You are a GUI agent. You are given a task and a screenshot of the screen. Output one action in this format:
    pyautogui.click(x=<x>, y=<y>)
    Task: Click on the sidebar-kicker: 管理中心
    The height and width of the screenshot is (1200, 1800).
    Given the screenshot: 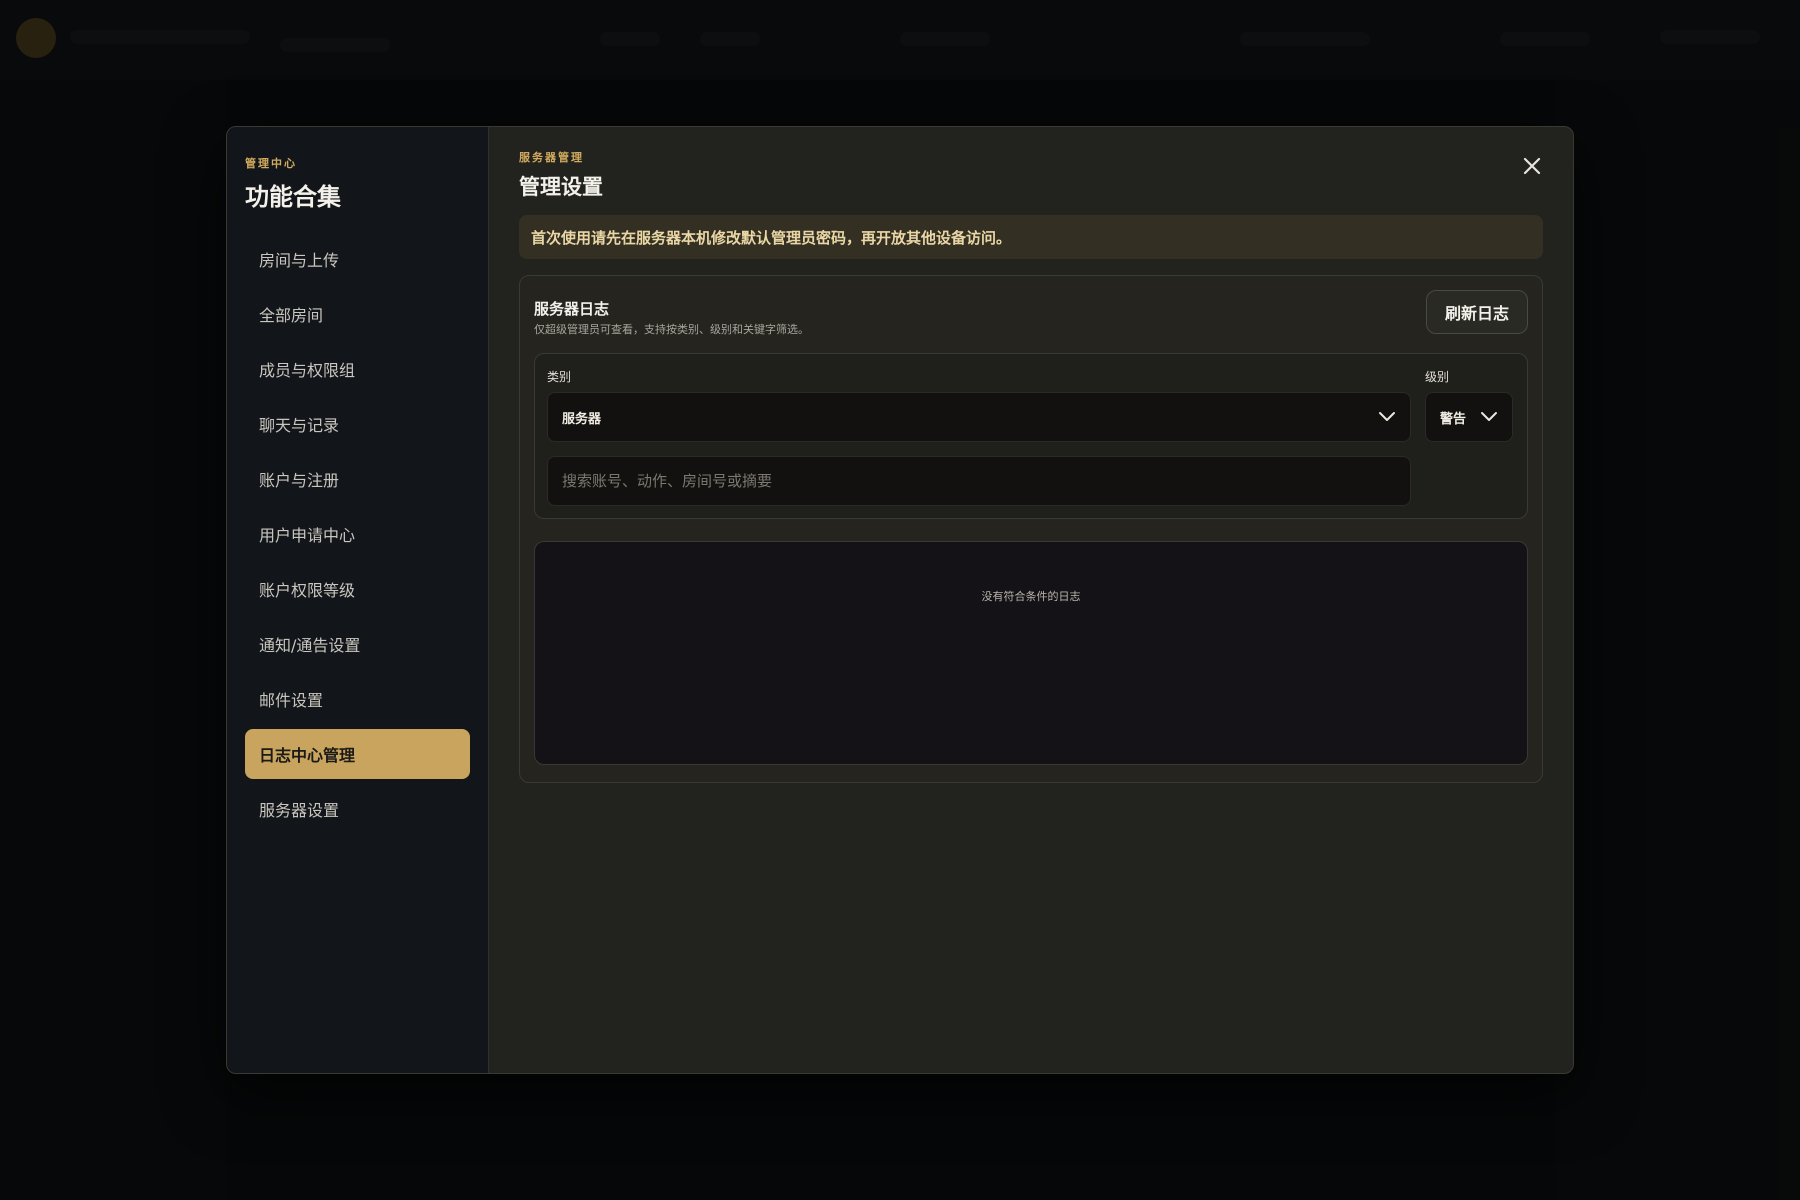 What is the action you would take?
    pyautogui.click(x=271, y=163)
    